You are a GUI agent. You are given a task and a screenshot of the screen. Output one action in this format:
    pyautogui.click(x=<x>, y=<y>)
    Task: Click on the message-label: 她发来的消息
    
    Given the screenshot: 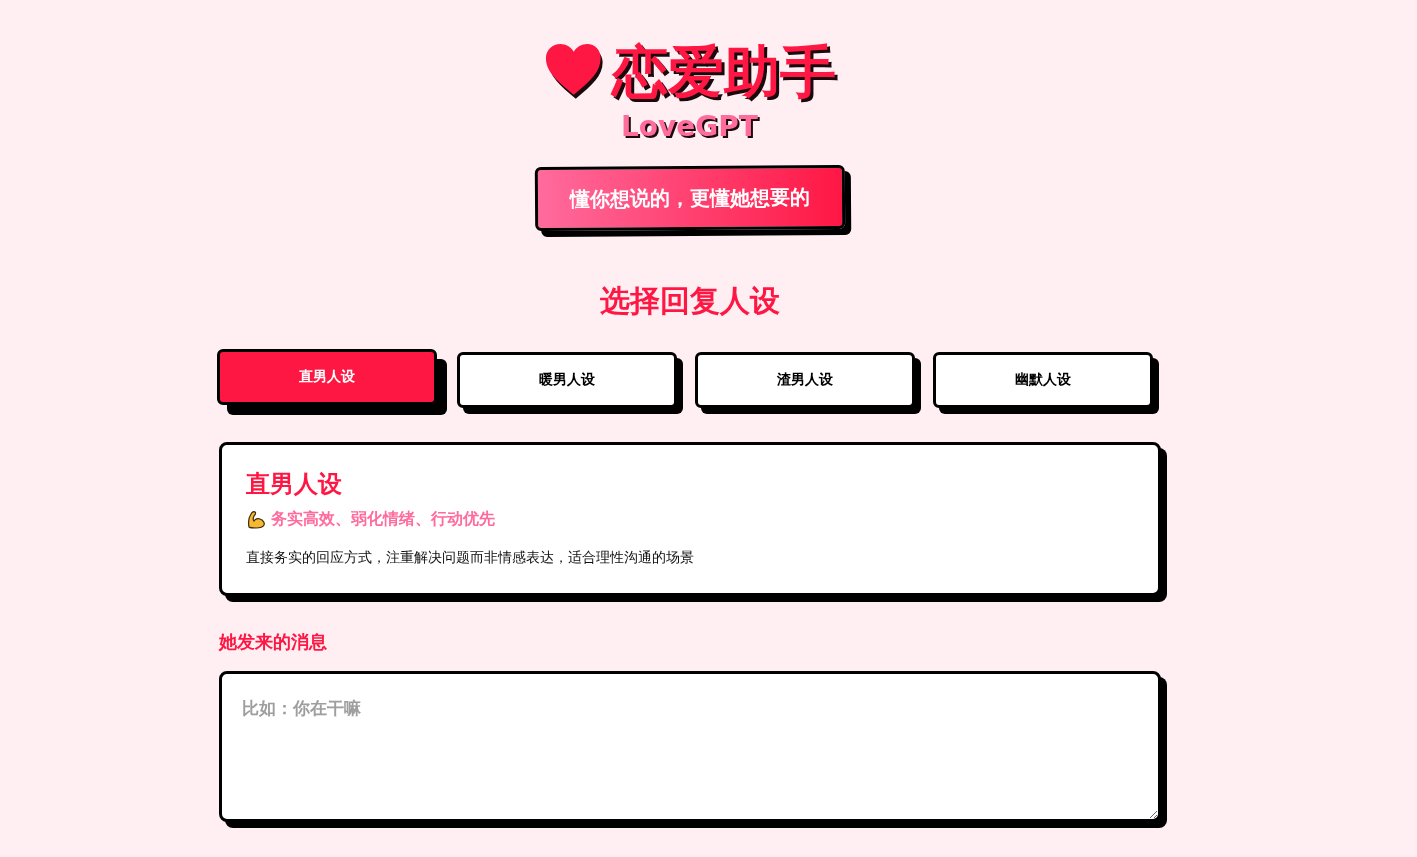 What is the action you would take?
    pyautogui.click(x=272, y=642)
    